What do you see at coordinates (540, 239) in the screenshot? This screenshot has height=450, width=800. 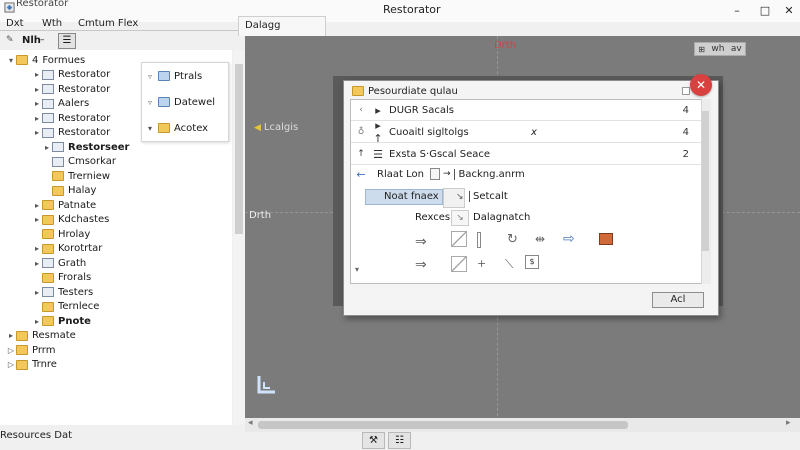 I see `resize-horizontal-icon: ⇹` at bounding box center [540, 239].